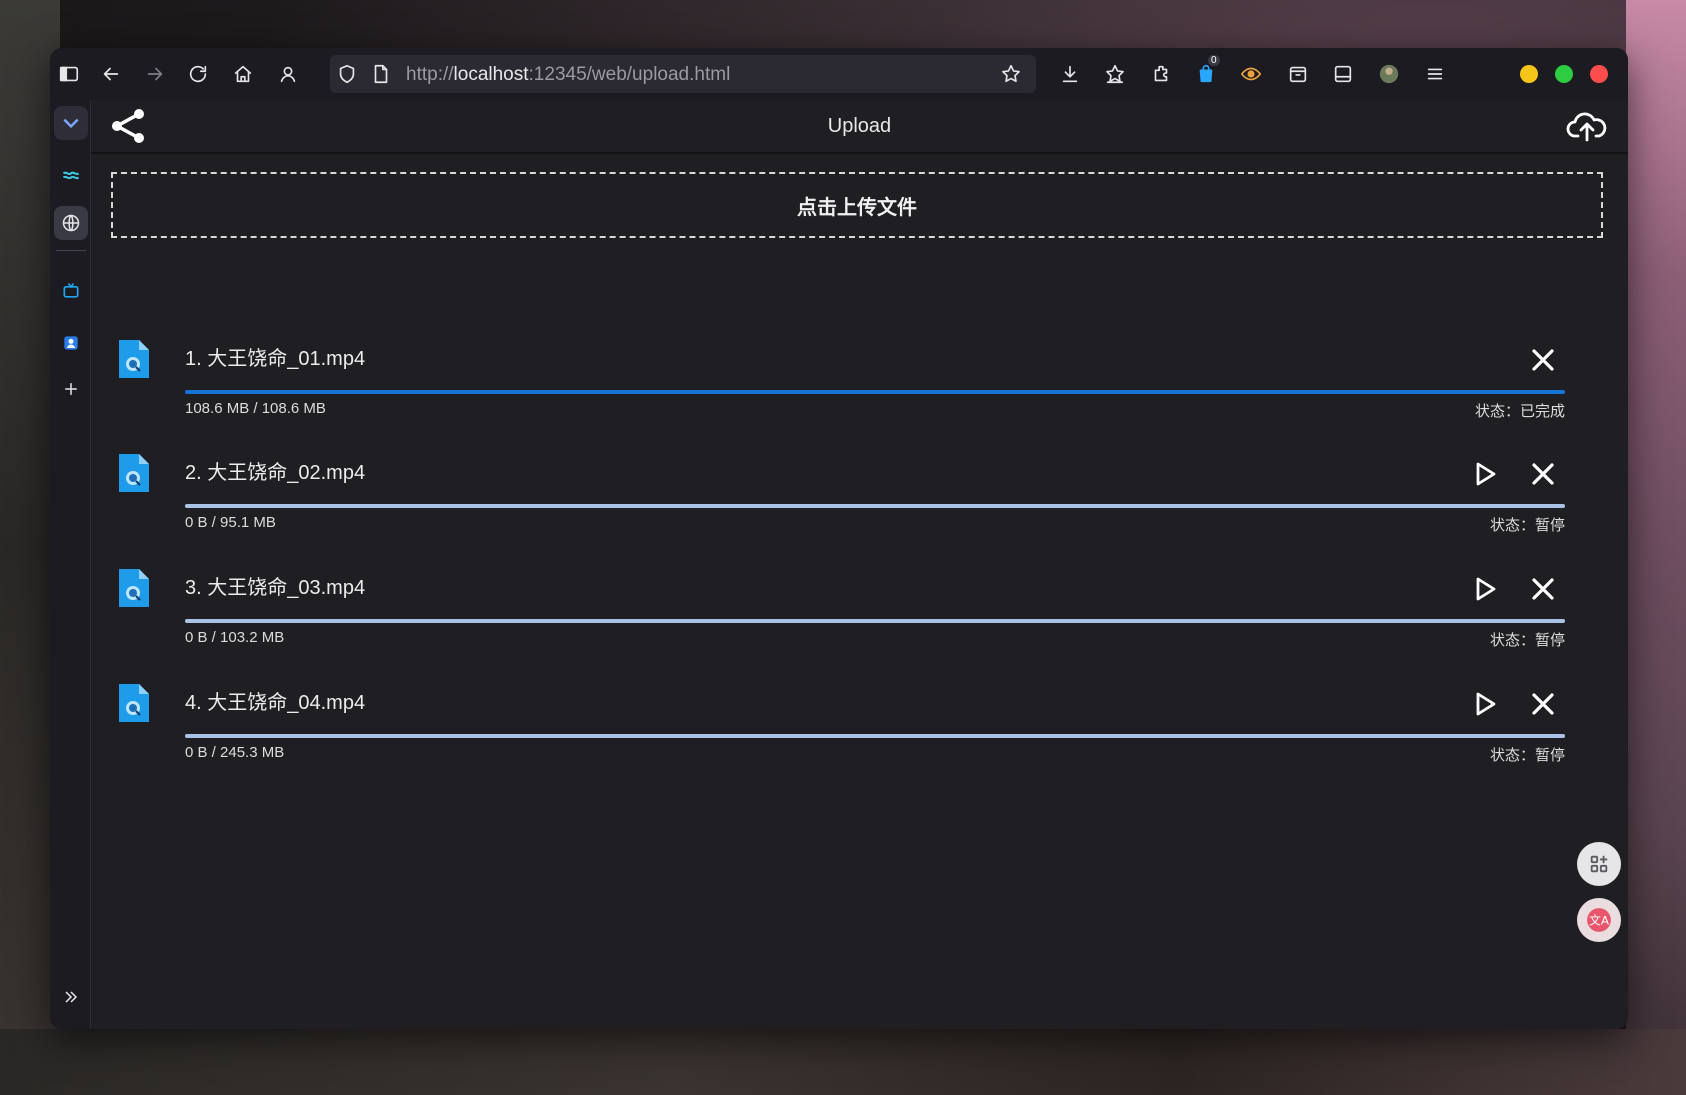 The width and height of the screenshot is (1686, 1095). What do you see at coordinates (843, 1062) in the screenshot?
I see `desktop-wallpaper-bottom` at bounding box center [843, 1062].